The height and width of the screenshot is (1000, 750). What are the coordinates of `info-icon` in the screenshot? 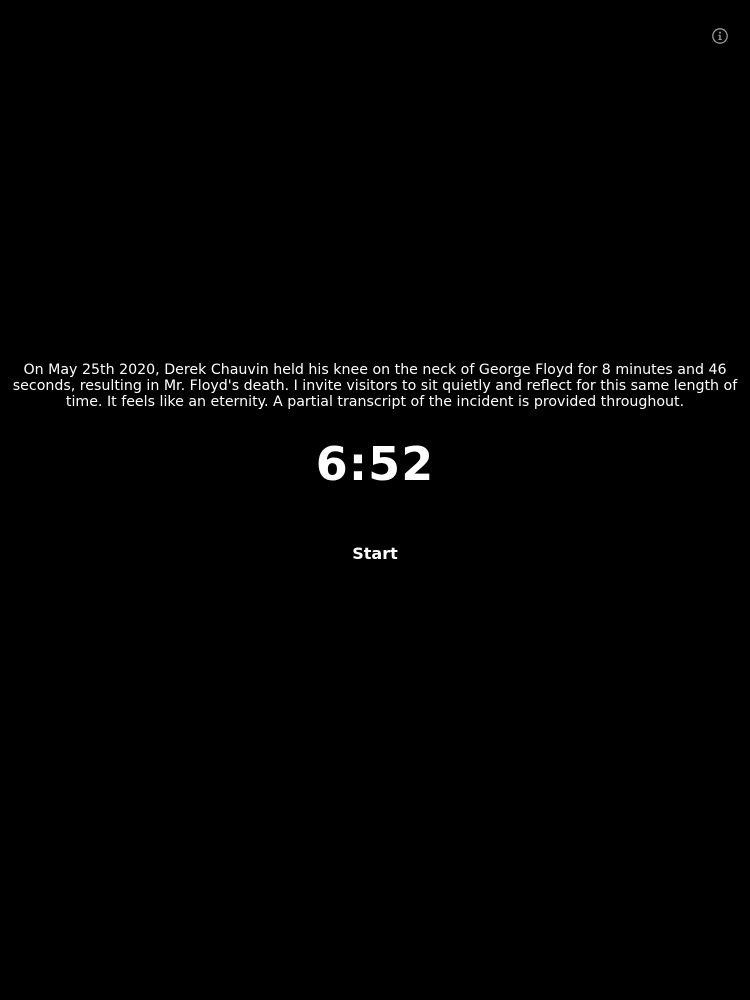 It's located at (720, 36).